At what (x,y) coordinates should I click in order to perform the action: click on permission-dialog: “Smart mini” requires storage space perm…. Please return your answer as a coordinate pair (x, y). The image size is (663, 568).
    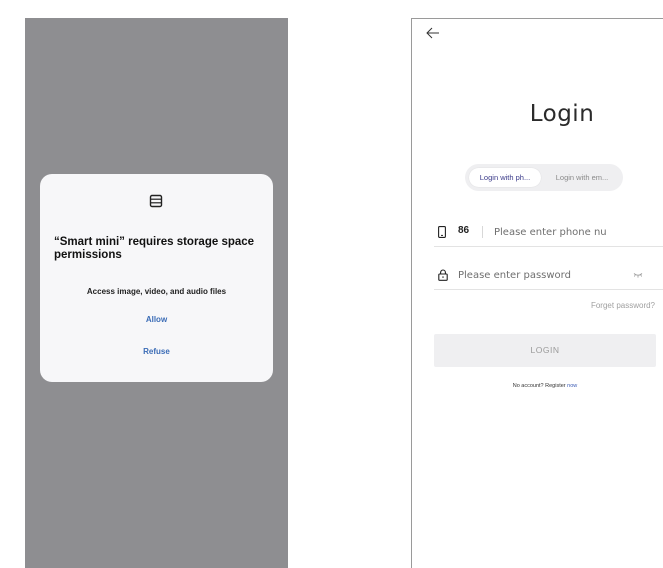
    Looking at the image, I should click on (156, 278).